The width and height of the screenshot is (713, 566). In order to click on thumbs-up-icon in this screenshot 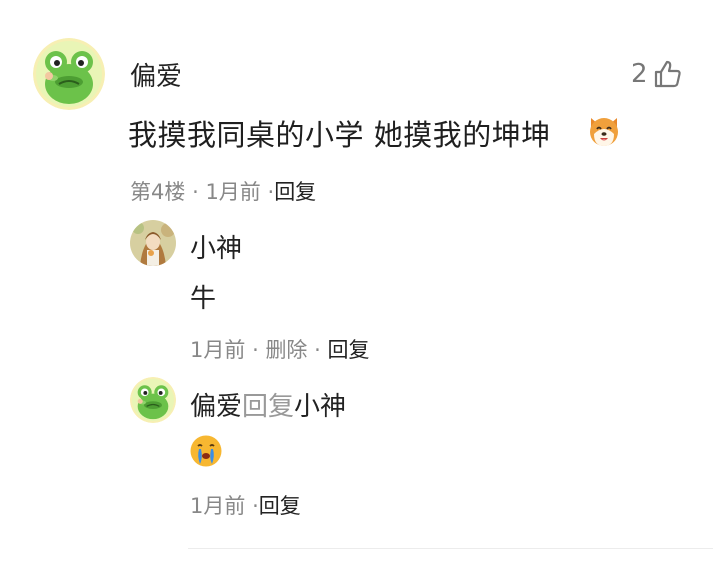, I will do `click(667, 74)`.